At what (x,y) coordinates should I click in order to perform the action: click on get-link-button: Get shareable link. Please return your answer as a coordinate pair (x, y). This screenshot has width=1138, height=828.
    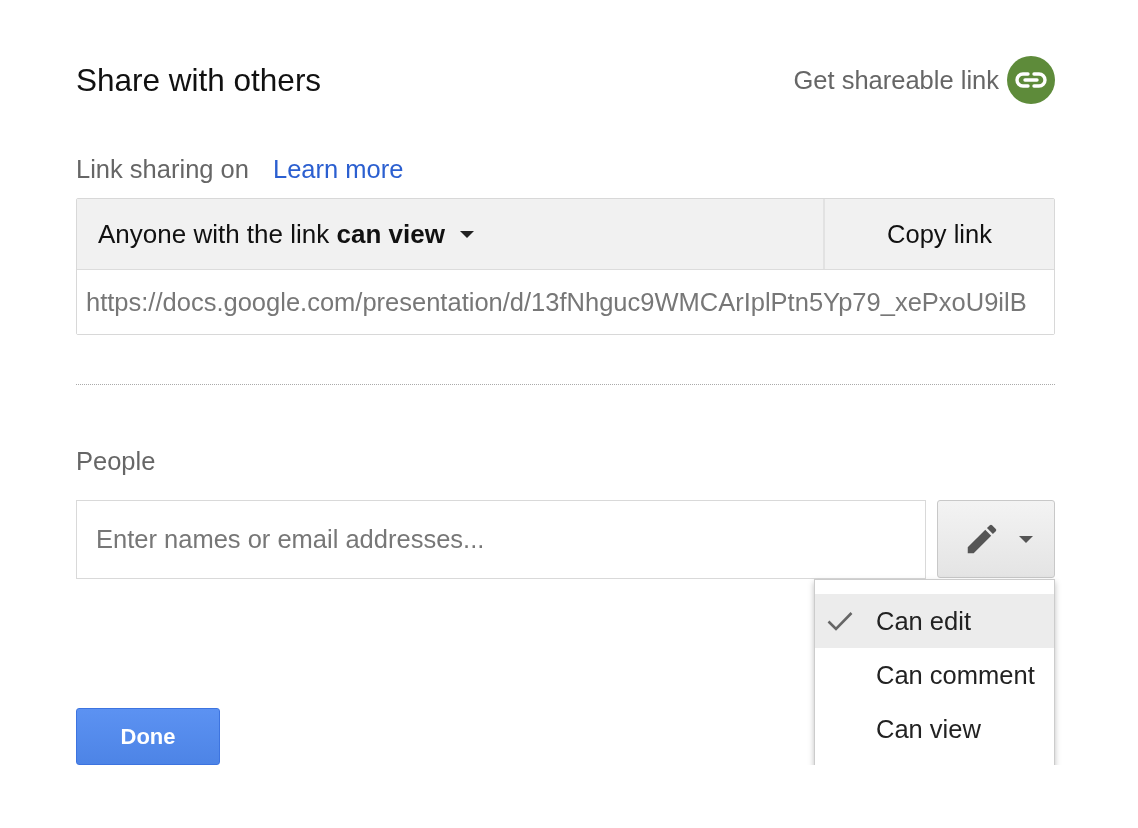
    Looking at the image, I should click on (896, 80).